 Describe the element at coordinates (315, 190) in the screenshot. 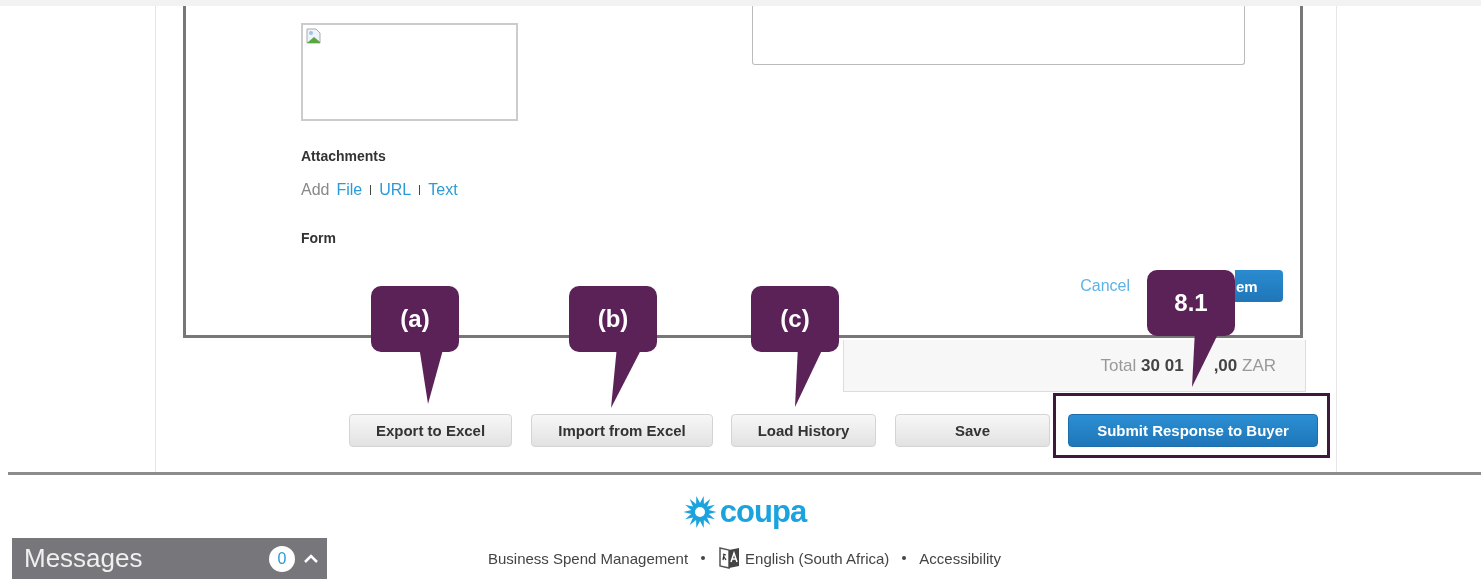

I see `add-label: Add` at that location.